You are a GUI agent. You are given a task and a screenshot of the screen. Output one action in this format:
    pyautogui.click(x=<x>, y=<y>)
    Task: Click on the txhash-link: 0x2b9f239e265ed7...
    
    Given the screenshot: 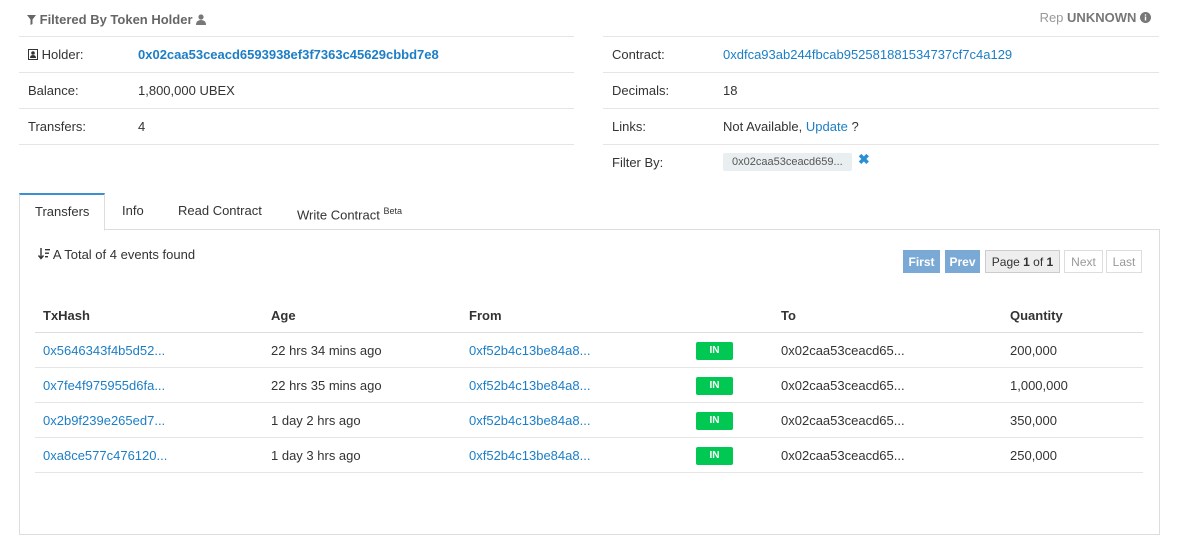 What is the action you would take?
    pyautogui.click(x=104, y=420)
    